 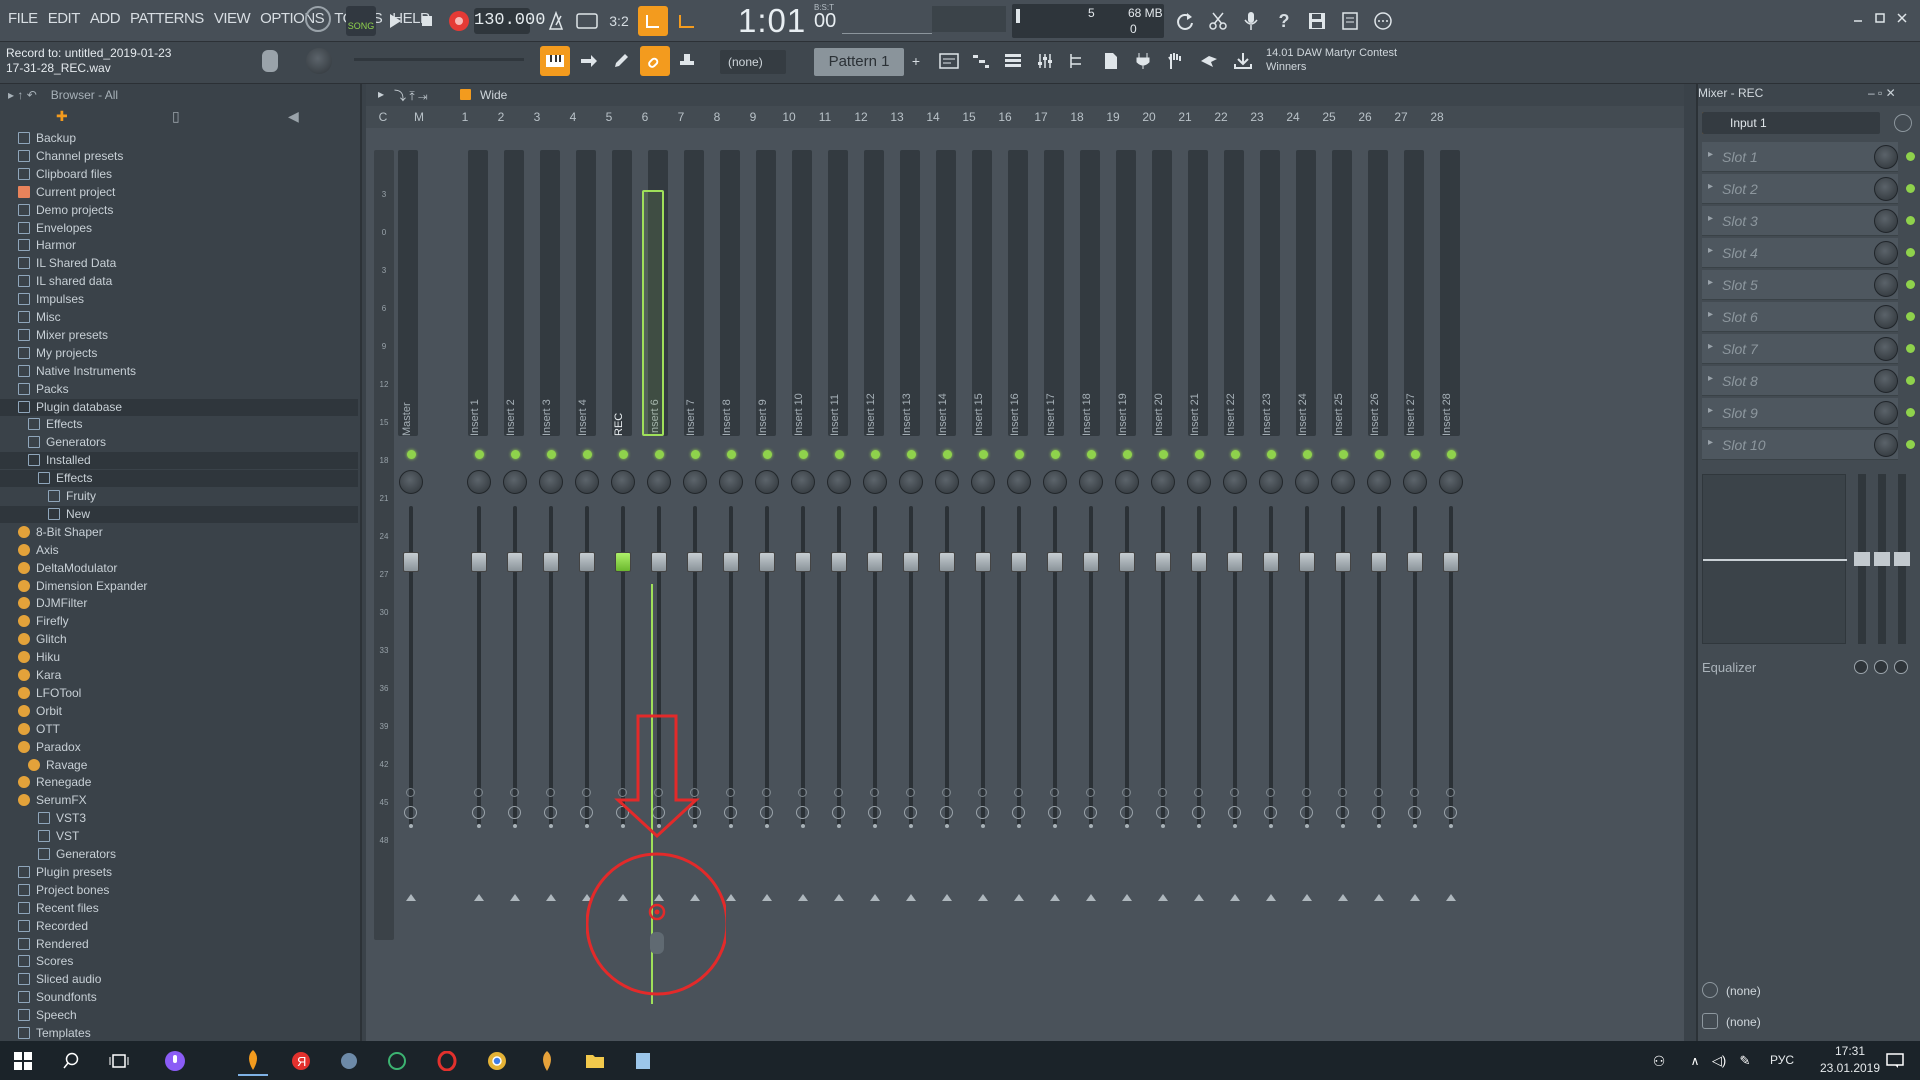 I want to click on browser-item: SerumFX, so click(x=43, y=800).